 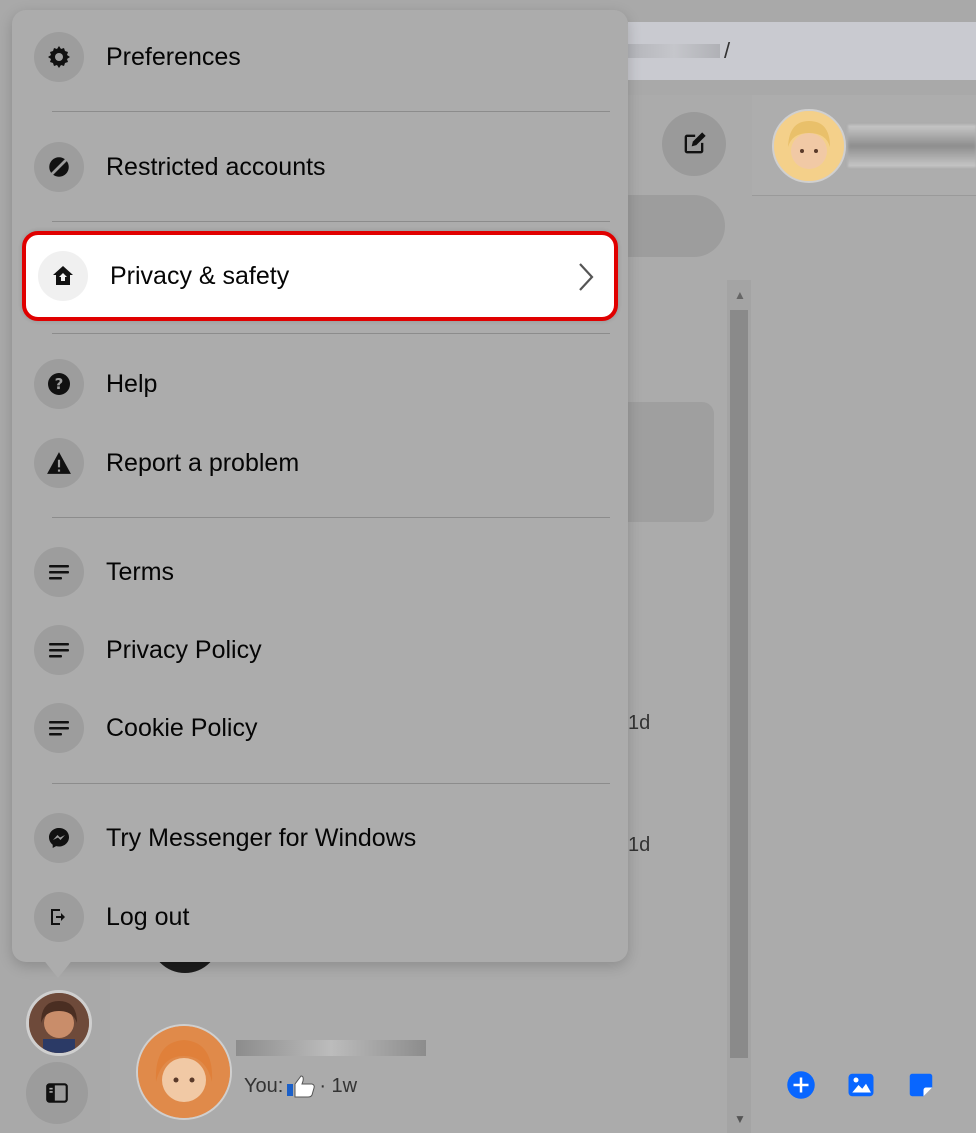 I want to click on conversation-avatar, so click(x=184, y=1072).